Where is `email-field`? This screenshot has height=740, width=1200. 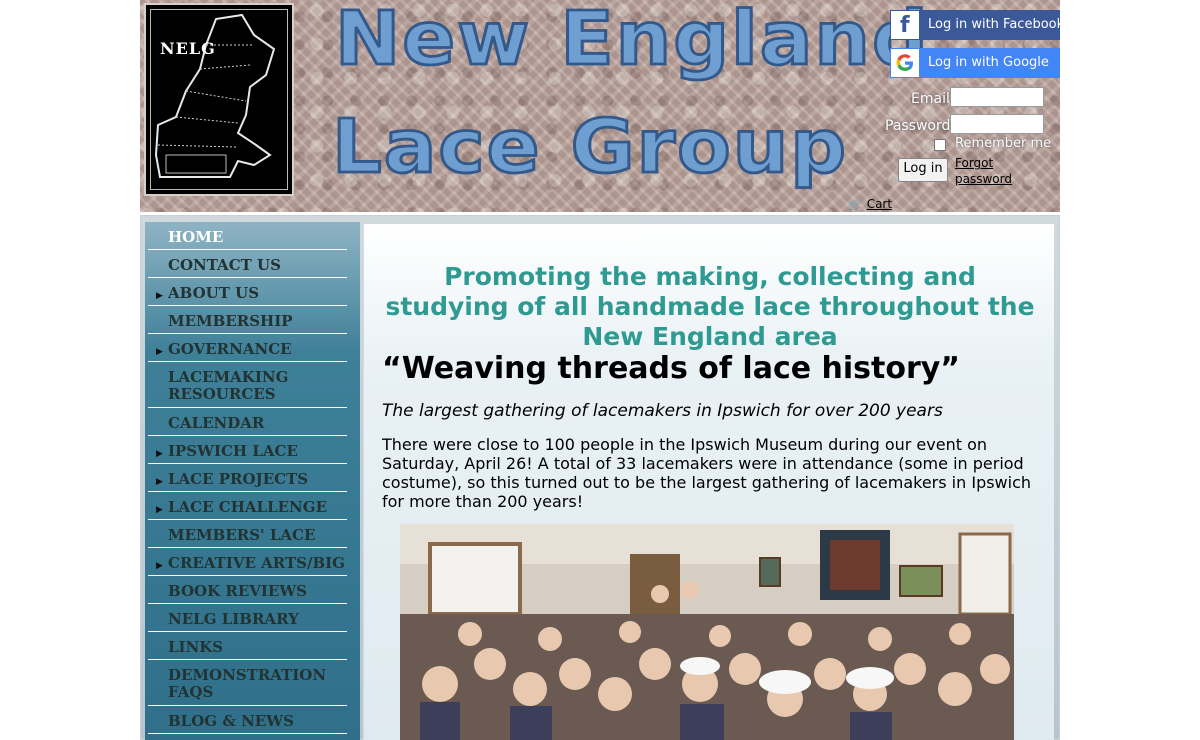
email-field is located at coordinates (997, 97).